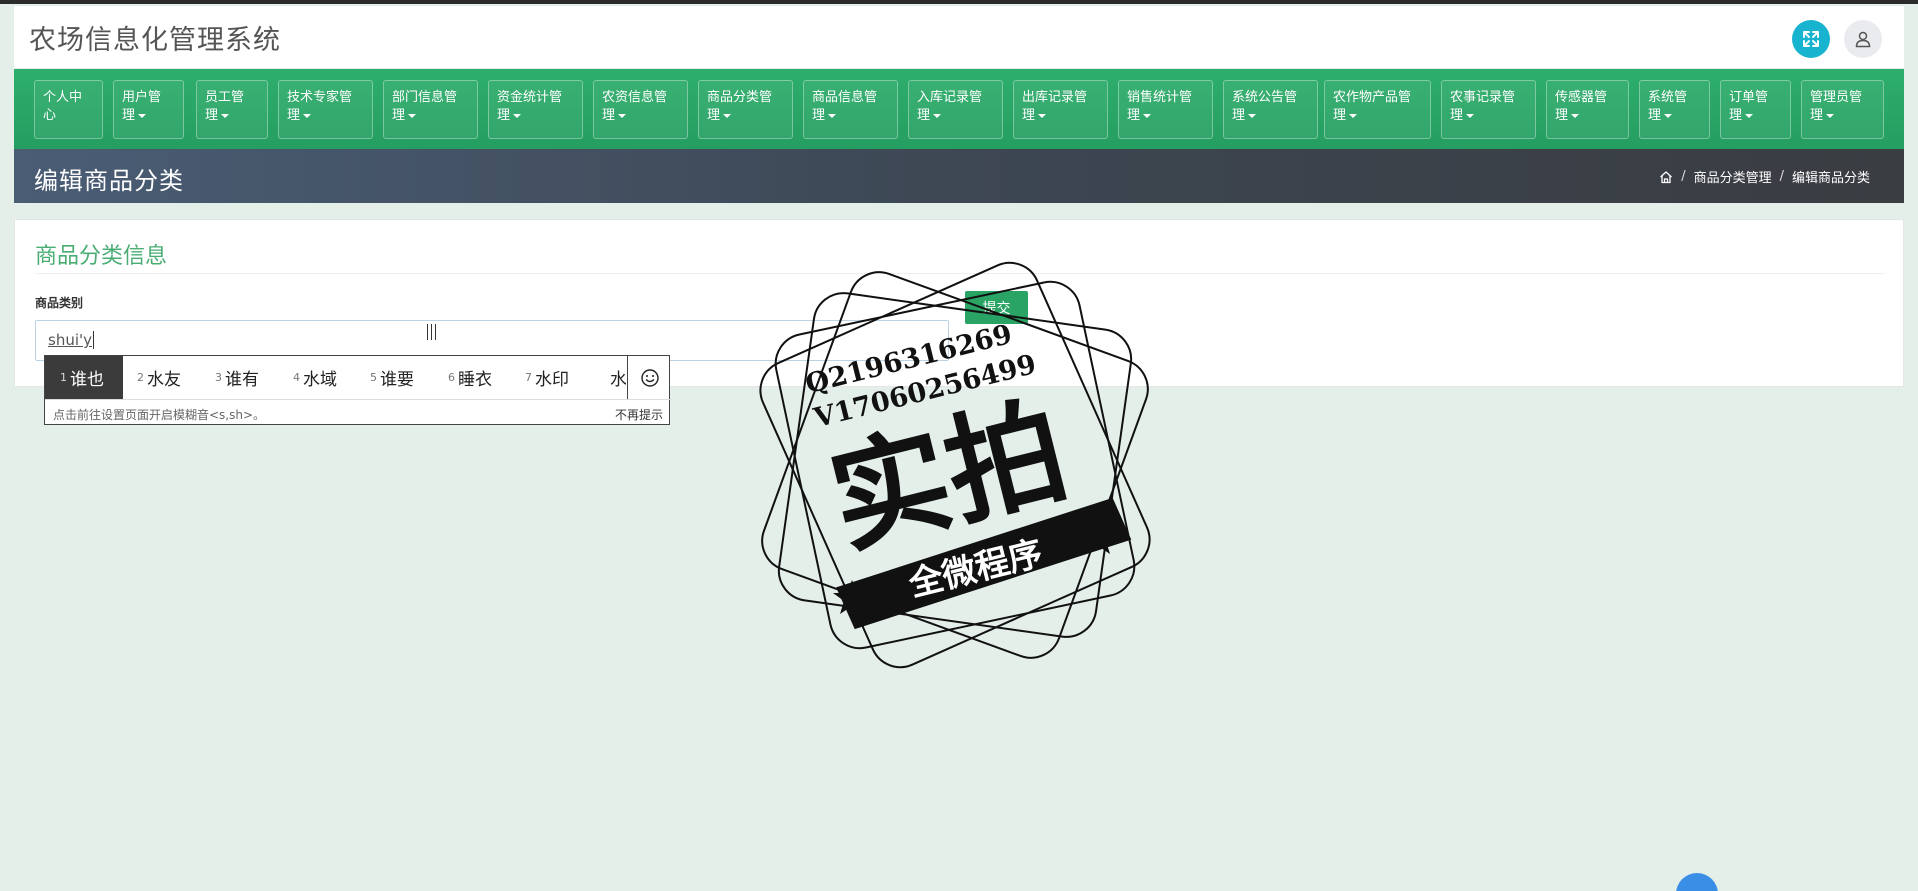 Image resolution: width=1918 pixels, height=891 pixels. What do you see at coordinates (59, 303) in the screenshot?
I see `category-field-label: 商品类别` at bounding box center [59, 303].